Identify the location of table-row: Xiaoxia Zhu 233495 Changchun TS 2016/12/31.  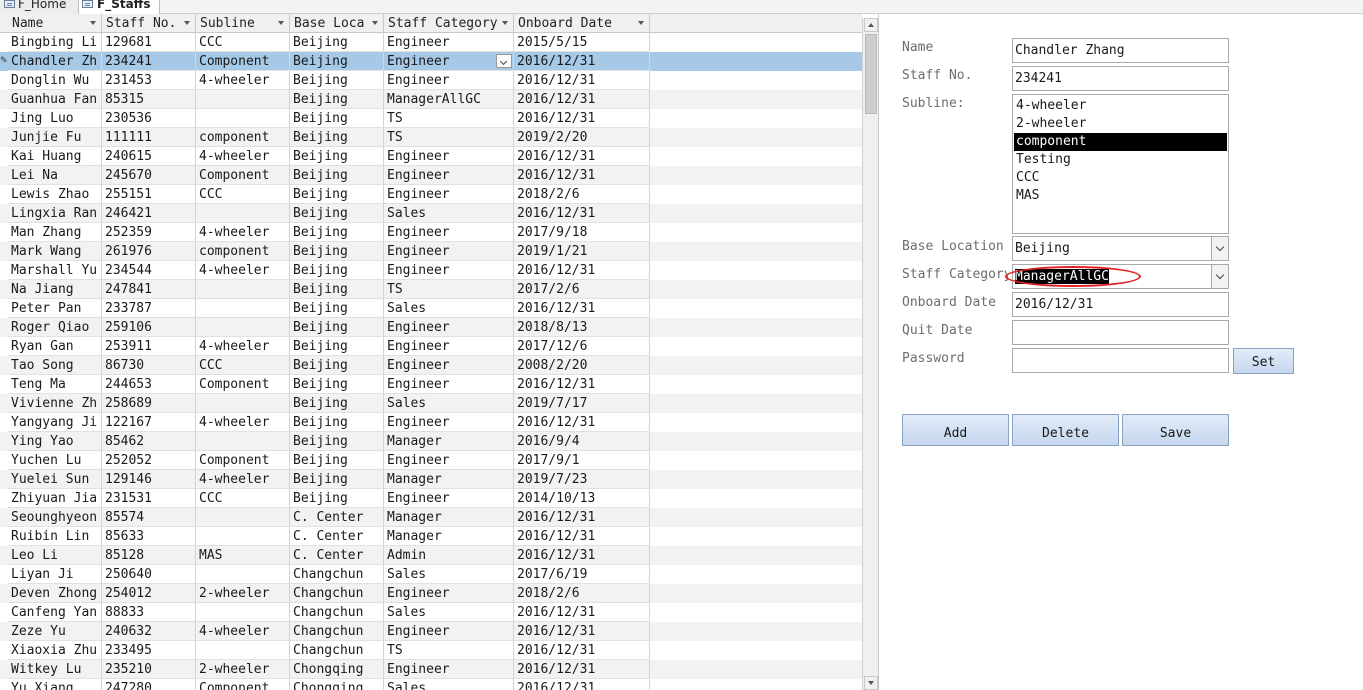
(431, 650).